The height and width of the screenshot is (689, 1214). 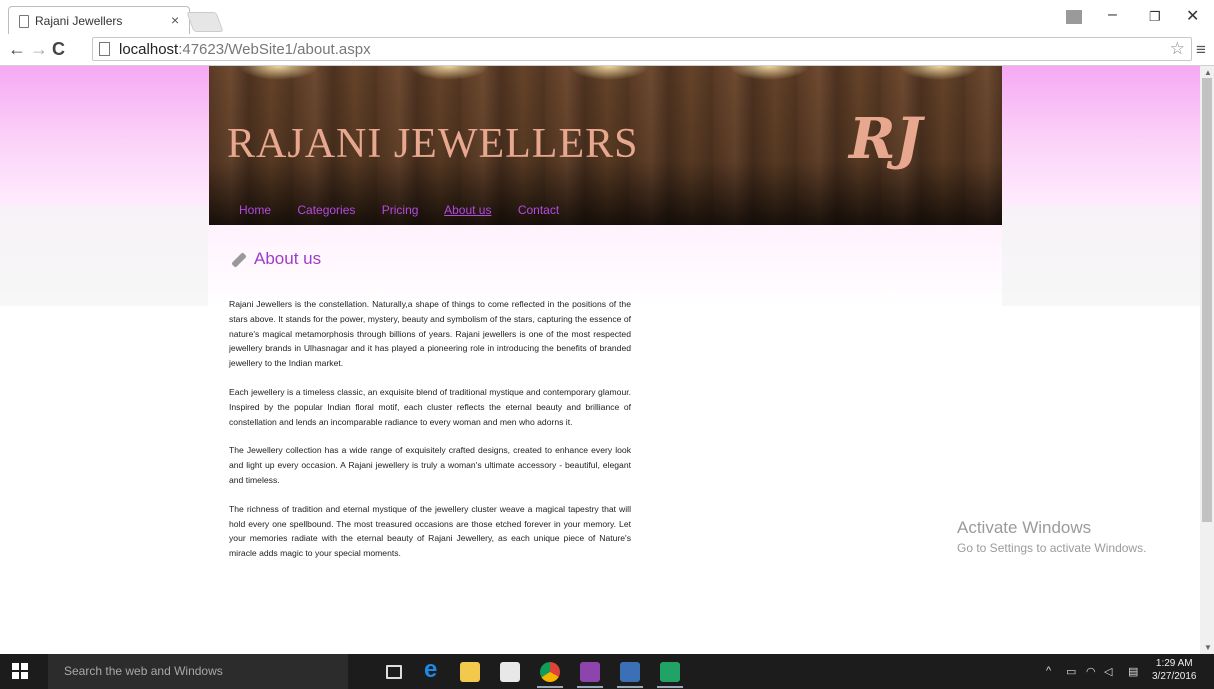 What do you see at coordinates (1052, 548) in the screenshot?
I see `watermark-subtitle: Go to Settings to activate Windows.` at bounding box center [1052, 548].